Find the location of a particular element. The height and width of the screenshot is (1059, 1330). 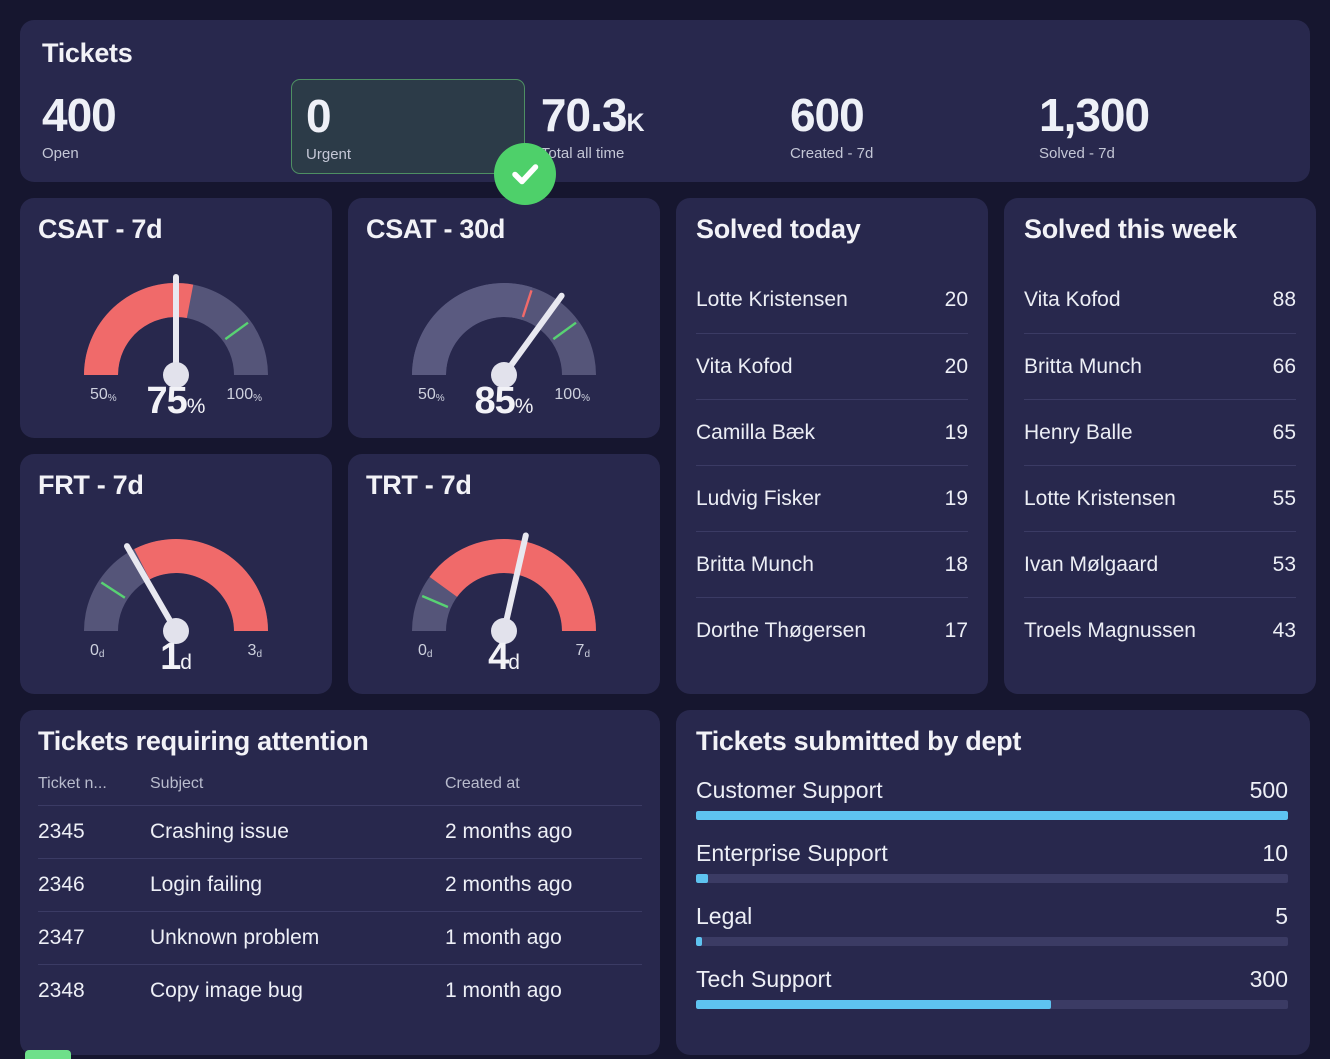

column-header-subject: Subject is located at coordinates (297, 790).